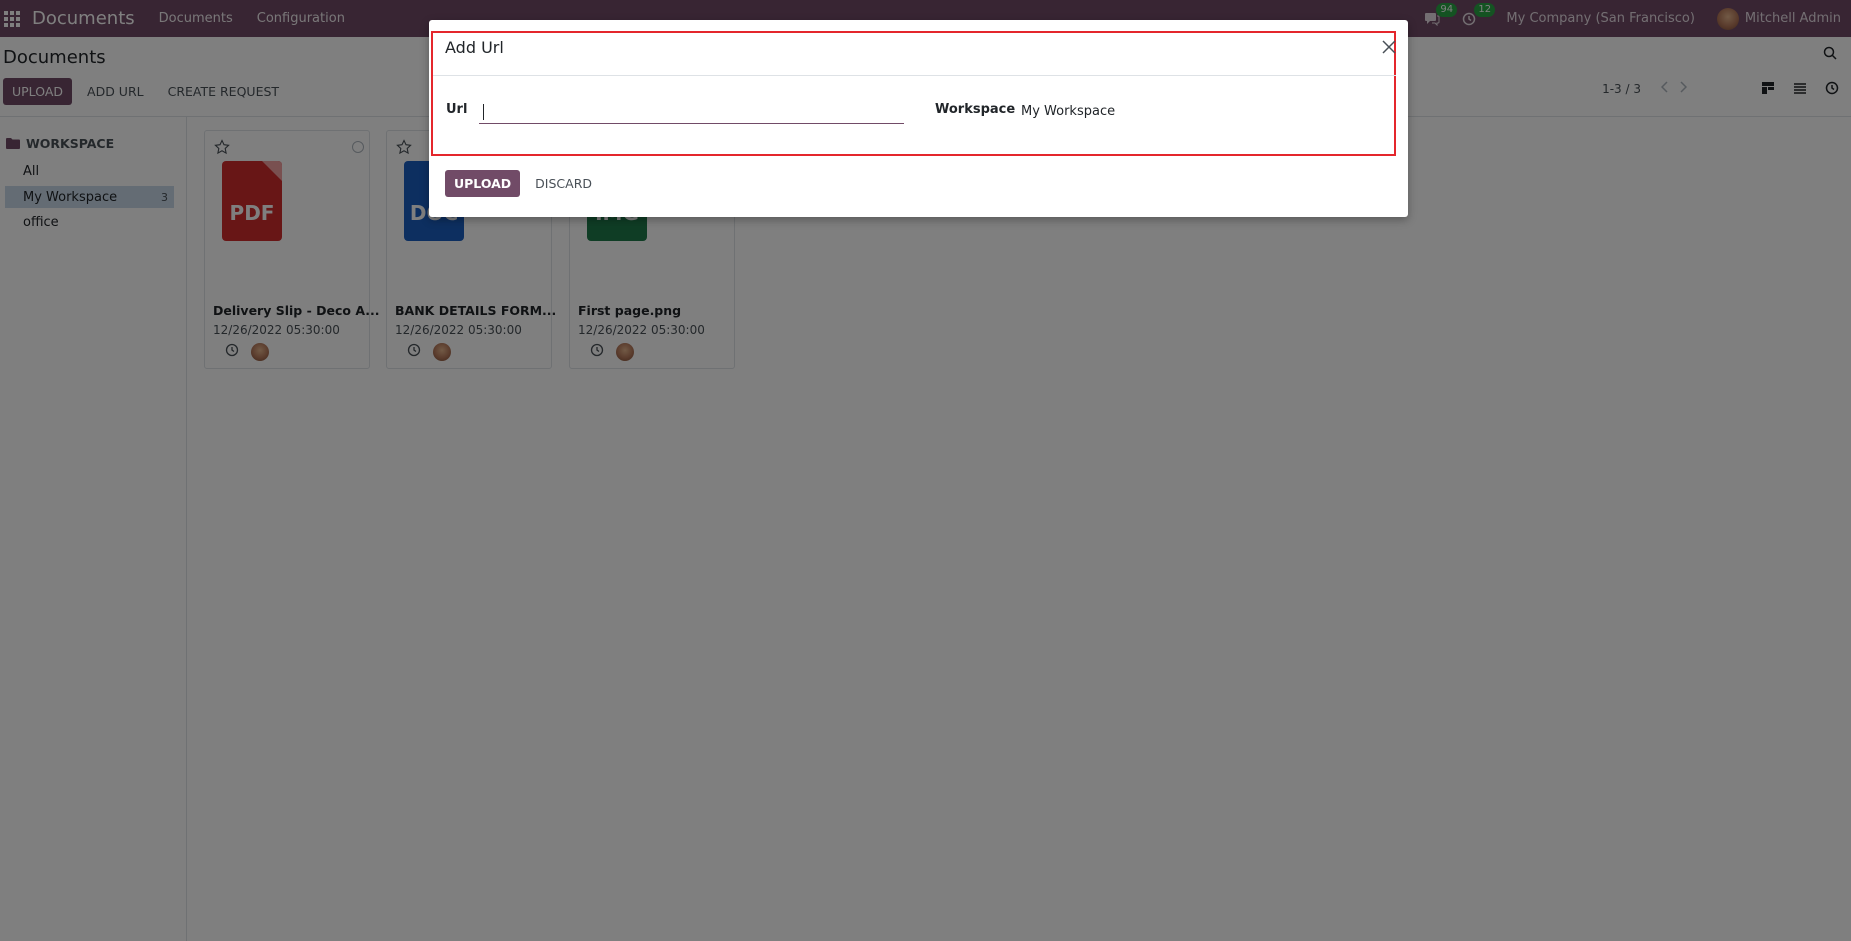  Describe the element at coordinates (913, 93) in the screenshot. I see `highlight-box` at that location.